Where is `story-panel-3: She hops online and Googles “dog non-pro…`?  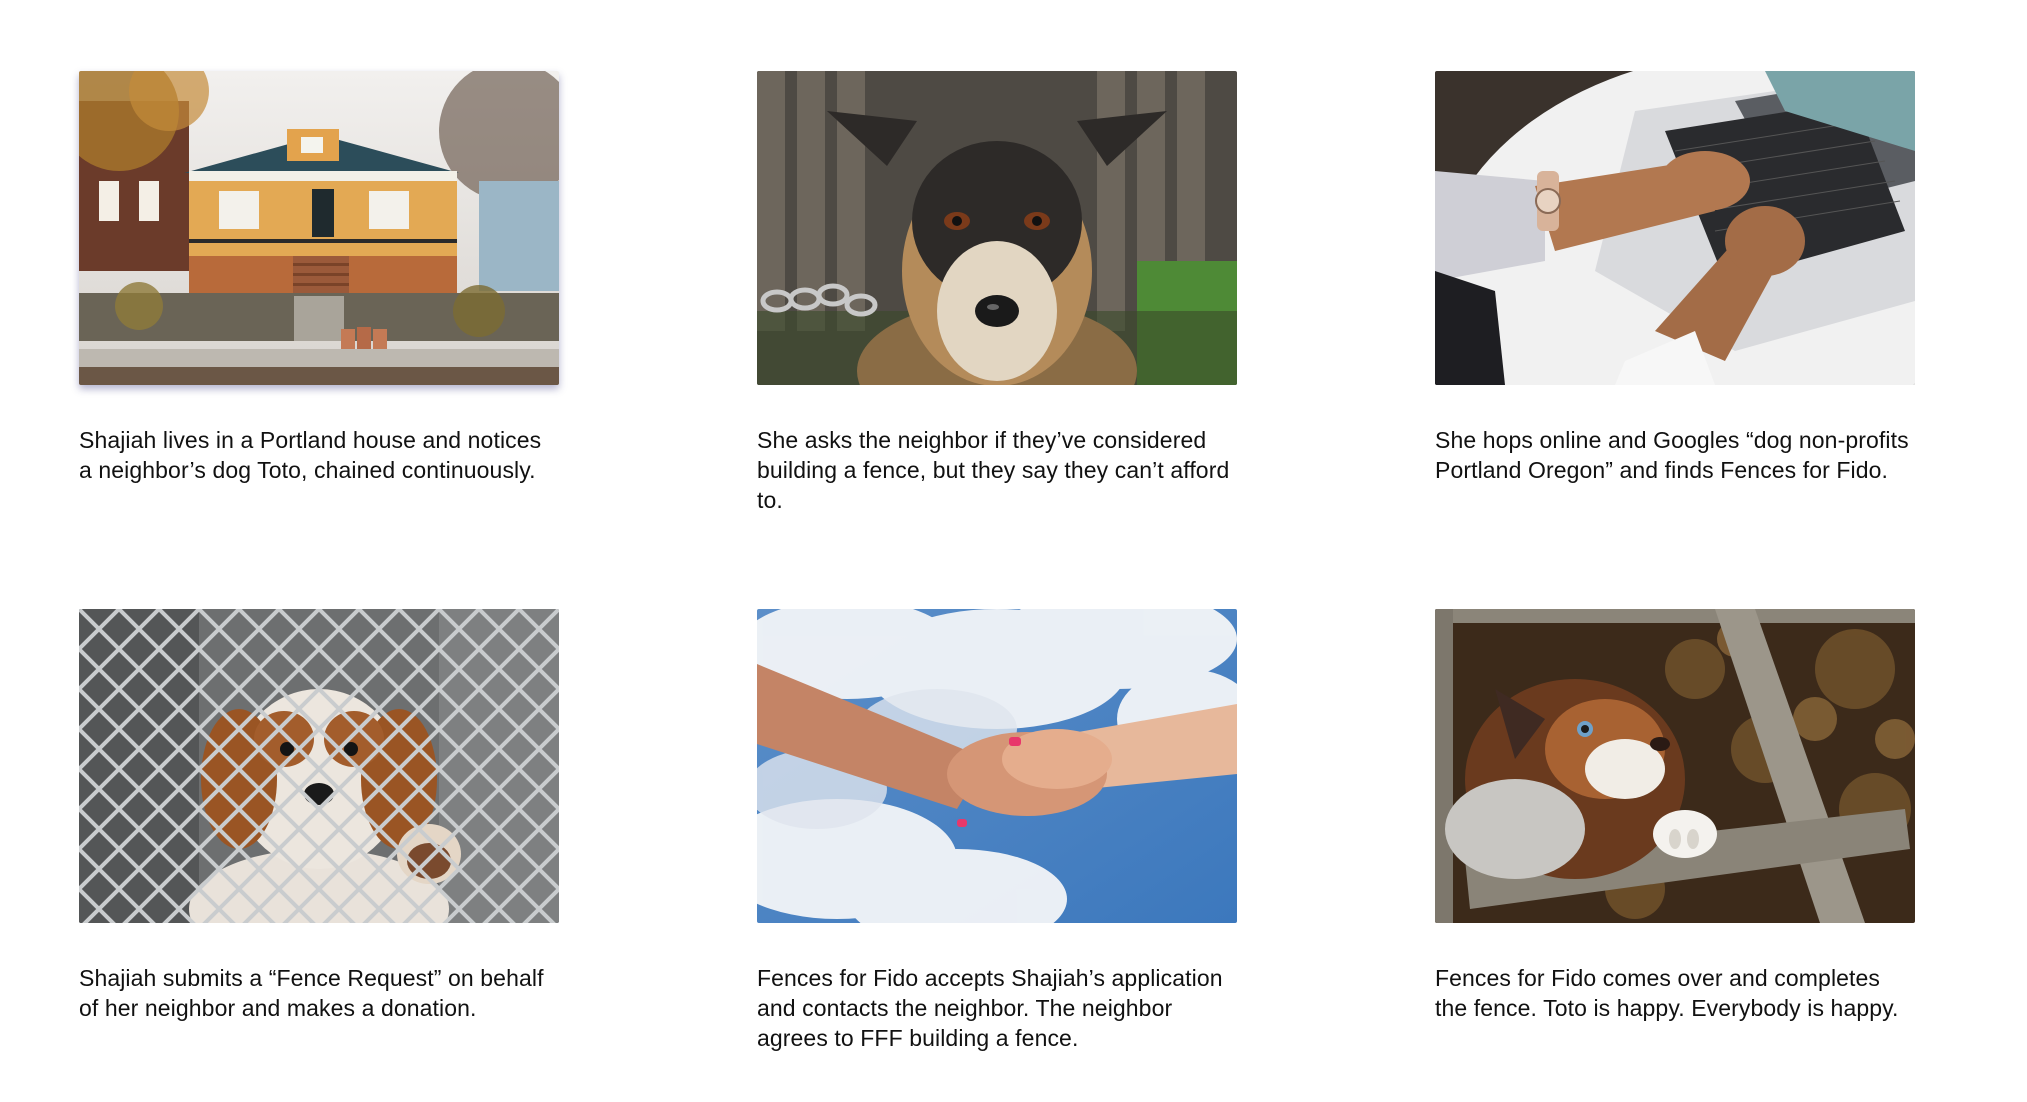
story-panel-3: She hops online and Googles “dog non-pro… is located at coordinates (1675, 278).